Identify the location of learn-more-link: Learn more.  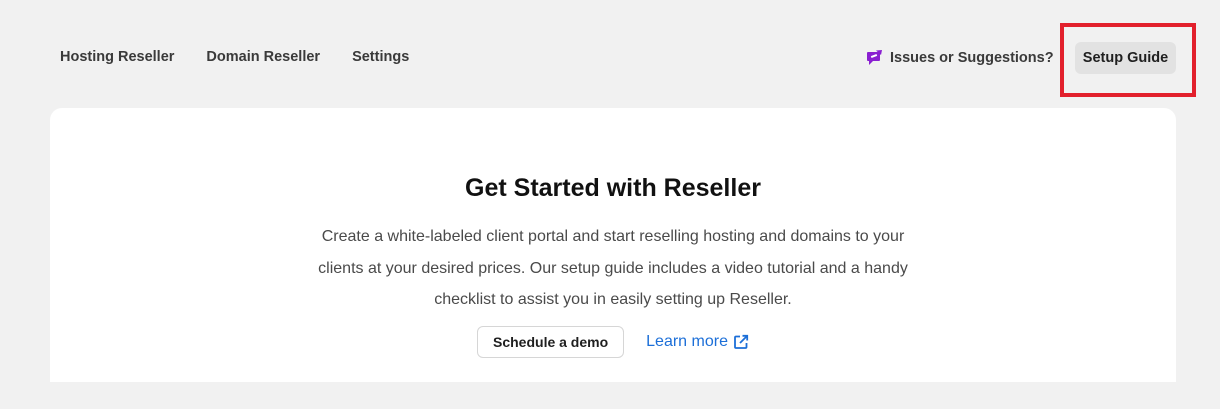
(697, 342).